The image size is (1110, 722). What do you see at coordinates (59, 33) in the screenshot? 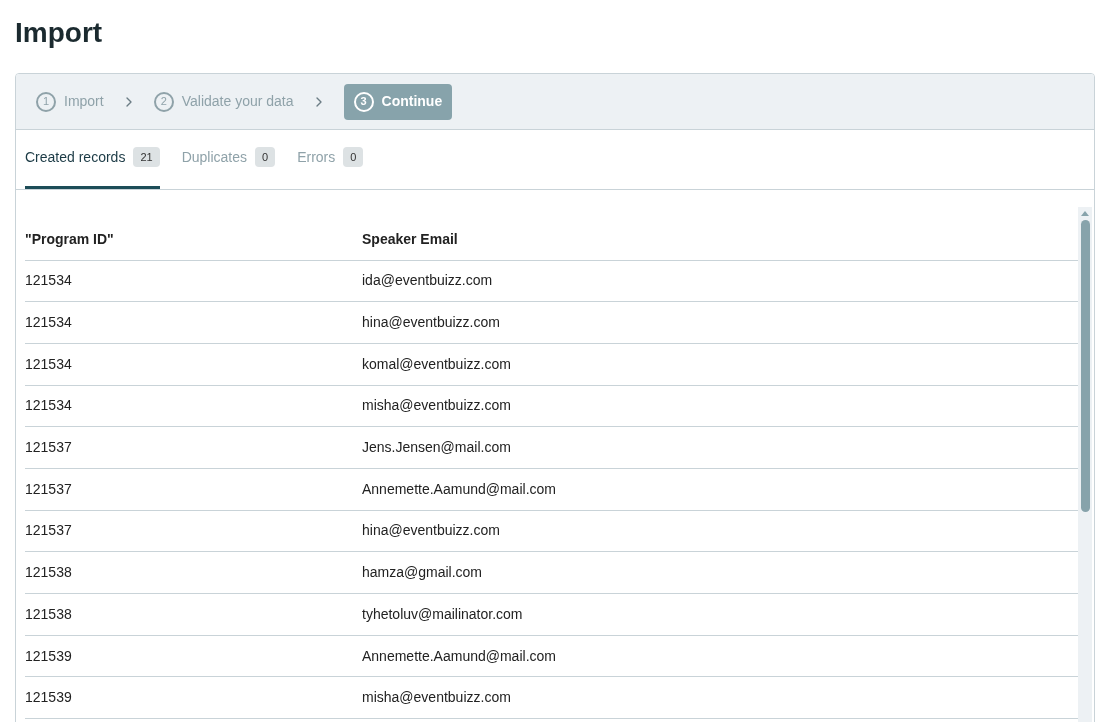
I see `page-title: Import` at bounding box center [59, 33].